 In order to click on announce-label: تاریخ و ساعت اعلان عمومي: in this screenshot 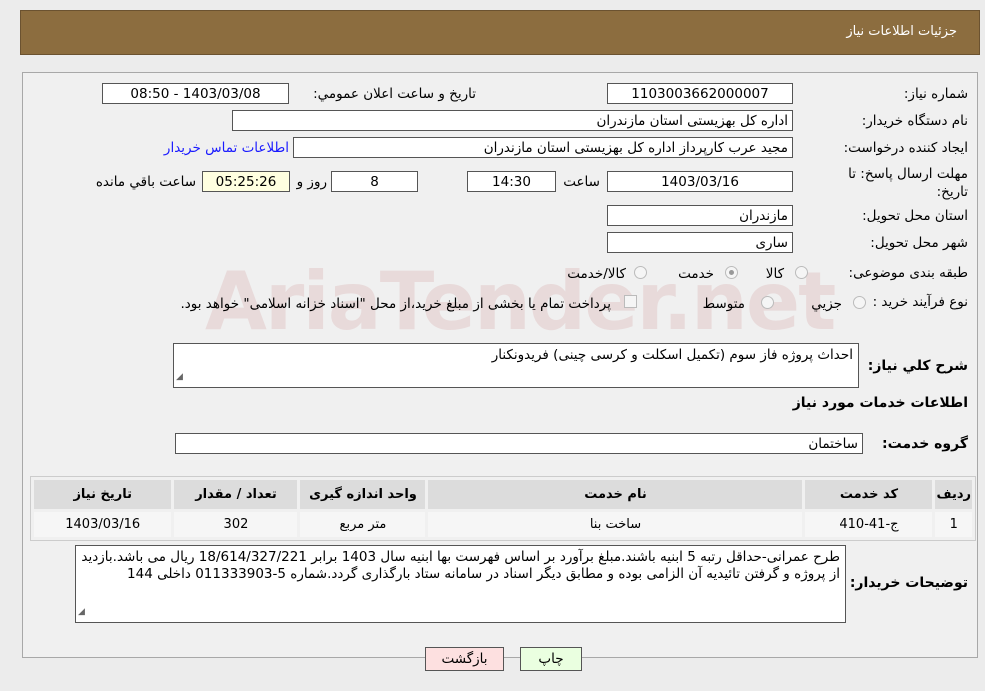, I will do `click(394, 94)`.